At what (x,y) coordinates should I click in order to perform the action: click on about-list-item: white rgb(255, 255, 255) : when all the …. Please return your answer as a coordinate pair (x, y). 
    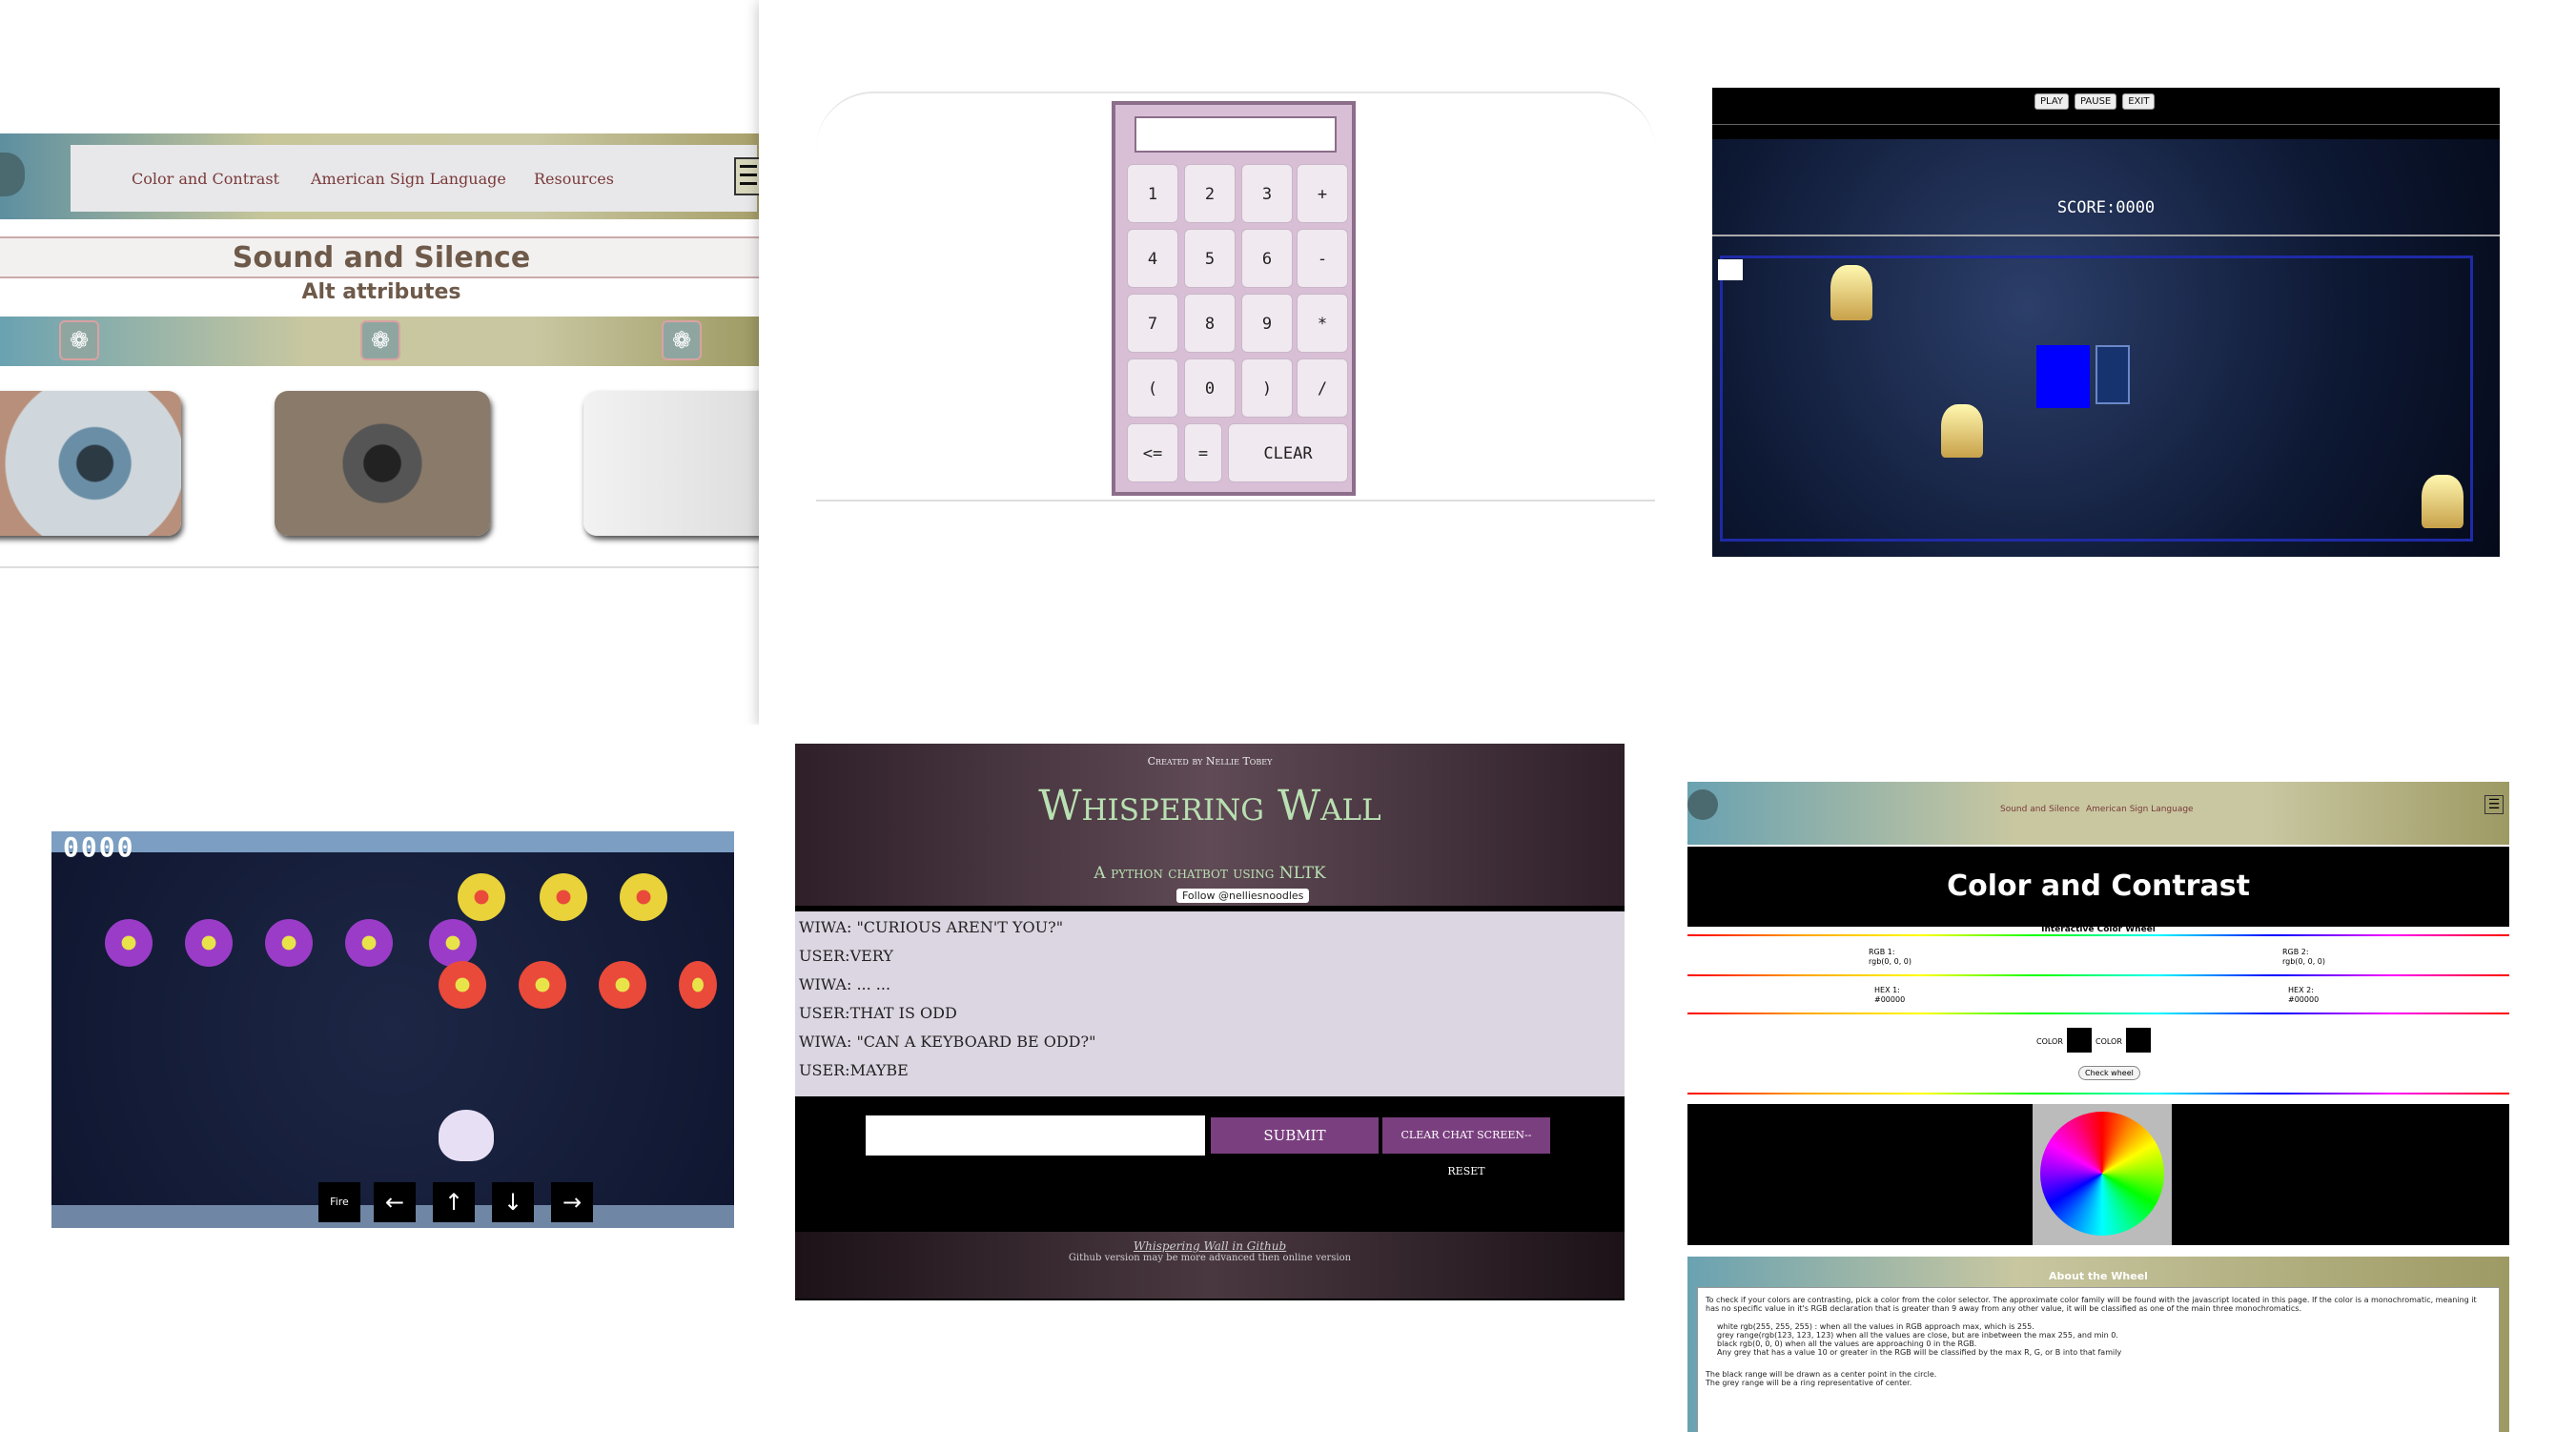
    Looking at the image, I should click on (1875, 1326).